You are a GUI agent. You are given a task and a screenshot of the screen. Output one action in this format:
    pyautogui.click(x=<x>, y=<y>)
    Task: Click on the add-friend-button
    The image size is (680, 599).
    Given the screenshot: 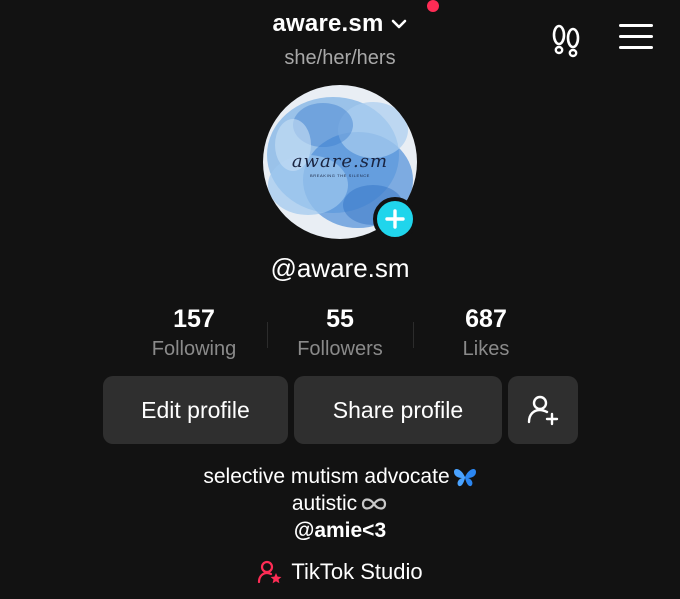 What is the action you would take?
    pyautogui.click(x=543, y=410)
    